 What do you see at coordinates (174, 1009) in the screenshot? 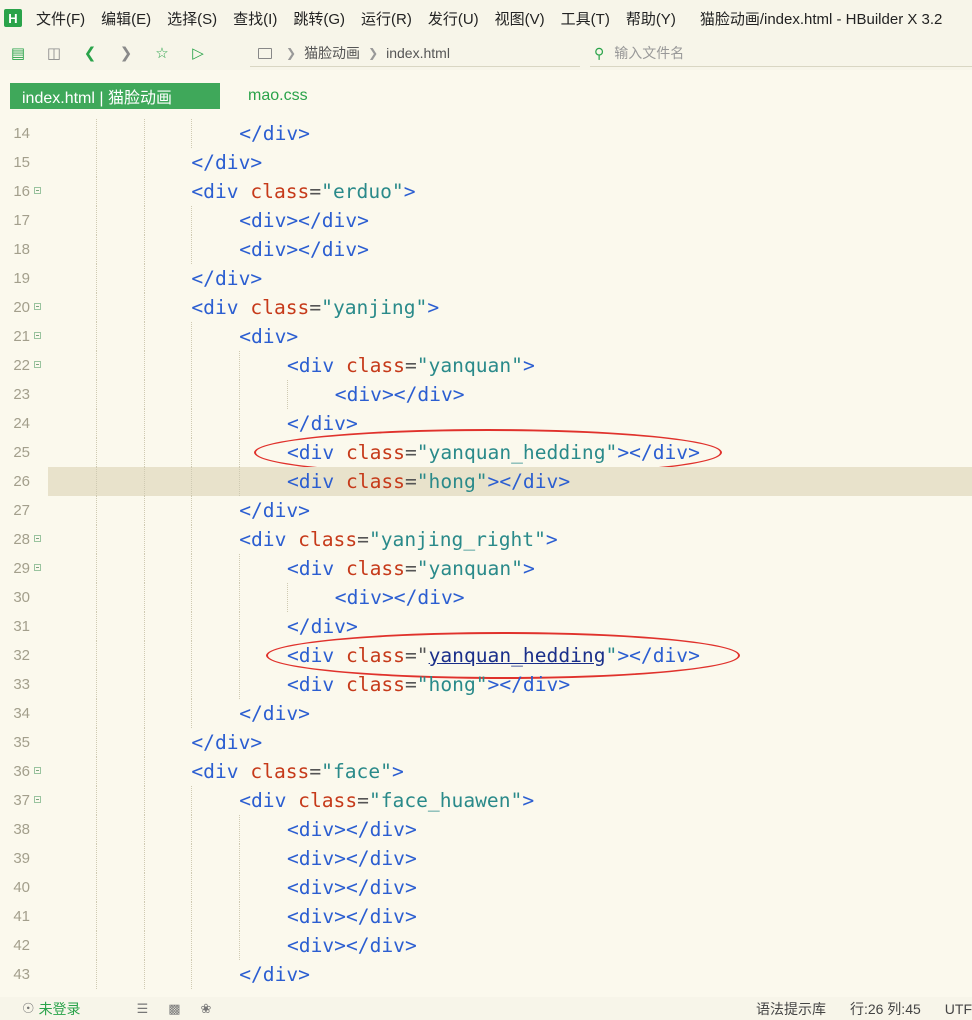
I see `terminal-icon: ▩` at bounding box center [174, 1009].